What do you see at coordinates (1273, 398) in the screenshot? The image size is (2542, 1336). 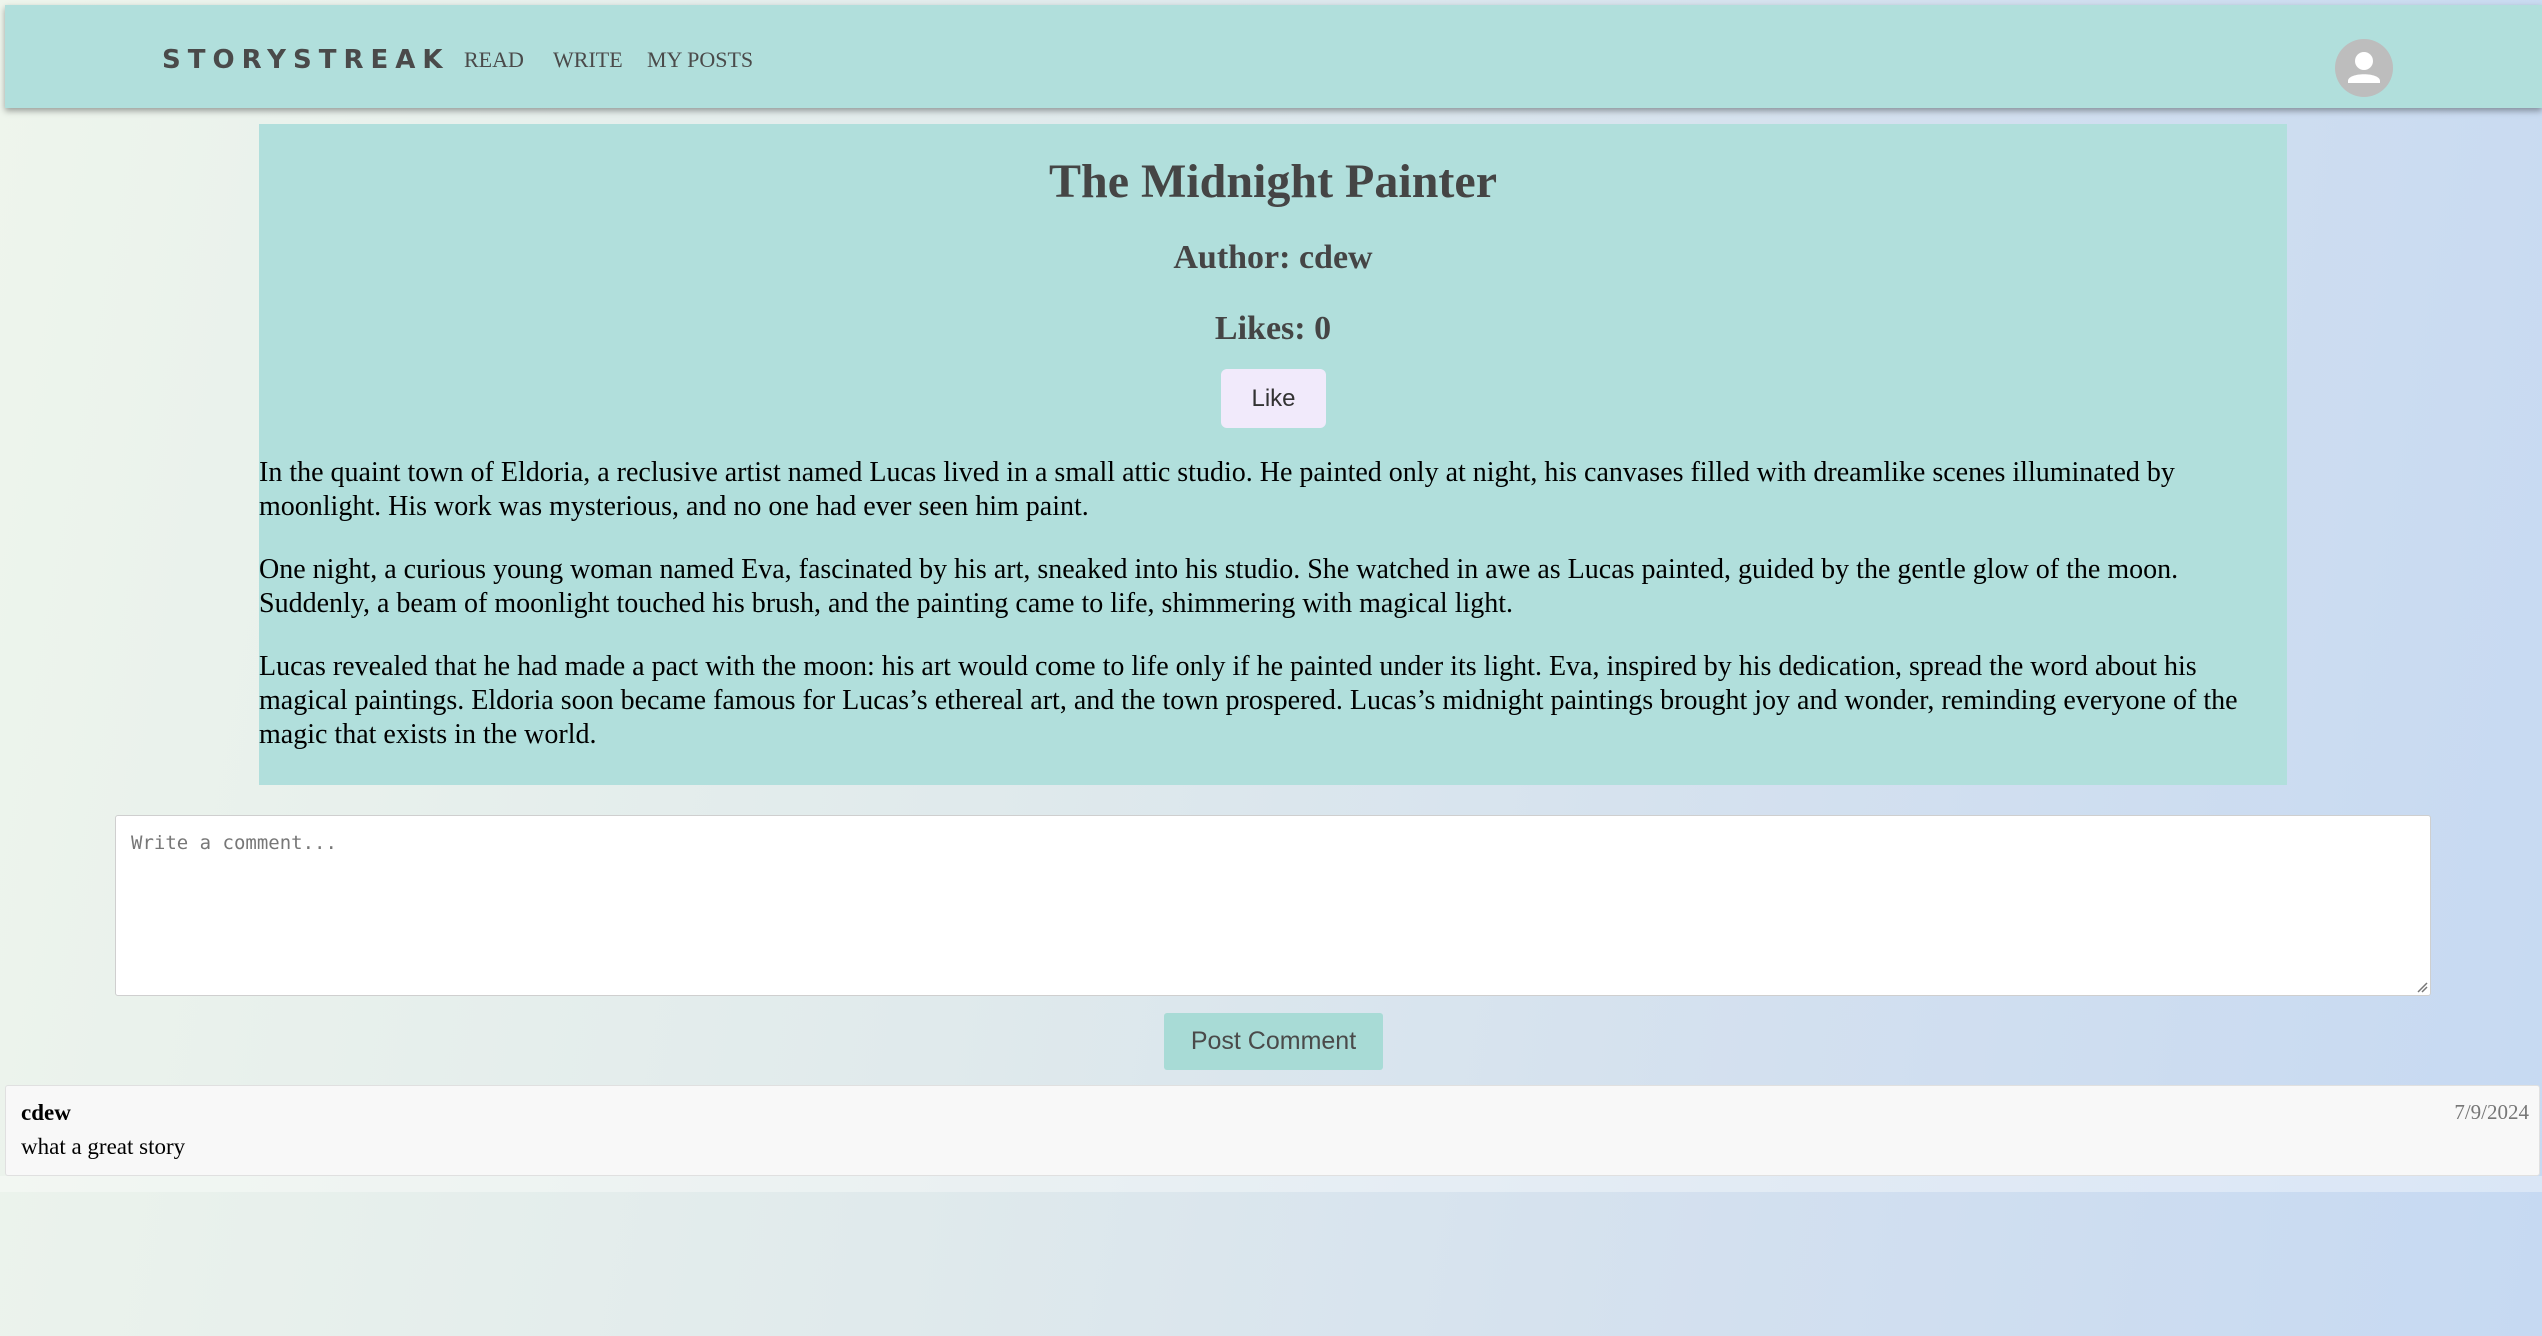 I see `like-button: Like` at bounding box center [1273, 398].